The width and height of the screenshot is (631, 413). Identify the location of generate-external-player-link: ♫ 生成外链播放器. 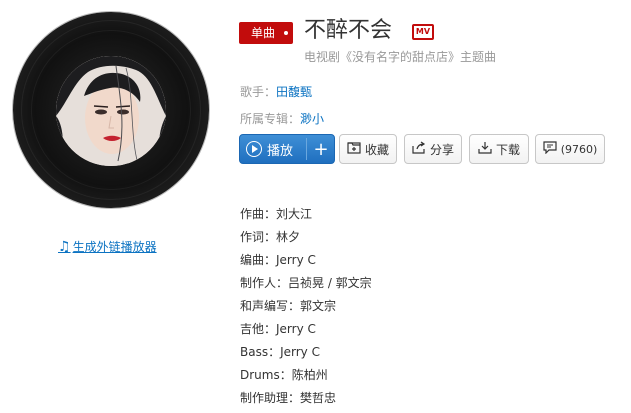
(107, 246).